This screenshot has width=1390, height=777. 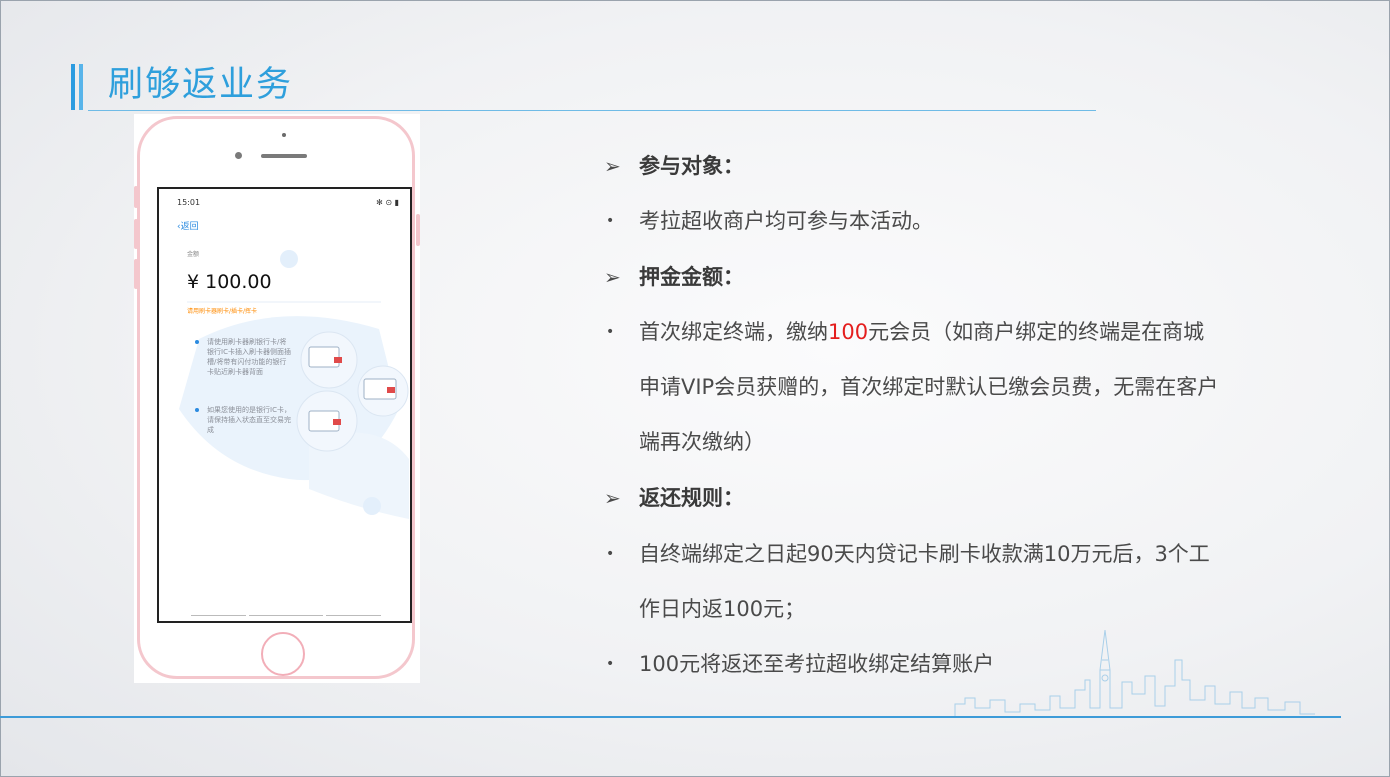 I want to click on item-text: 自终端绑定之日起90天内贷记卡刷卡收款满10万元后，3个工, so click(x=924, y=554).